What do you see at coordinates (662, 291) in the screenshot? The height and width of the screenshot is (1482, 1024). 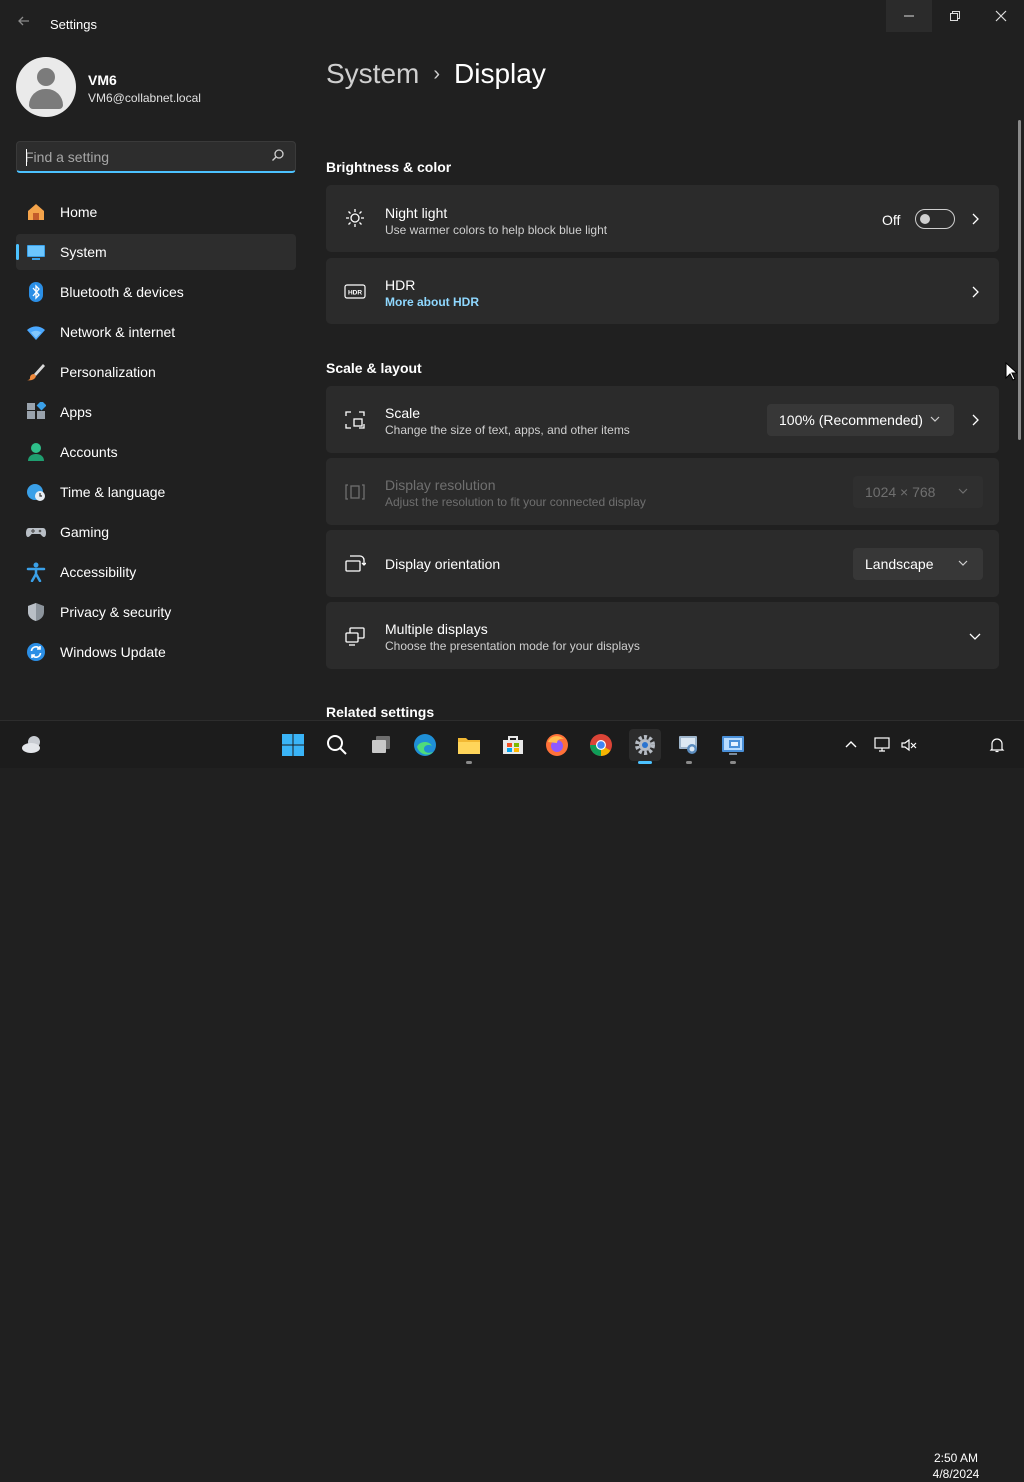 I see `hdr-card: HDR HDR More about HDR` at bounding box center [662, 291].